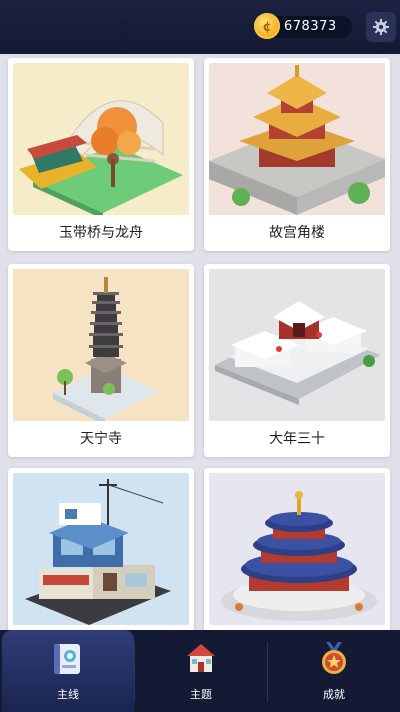  I want to click on level-title: 大年三十, so click(297, 439).